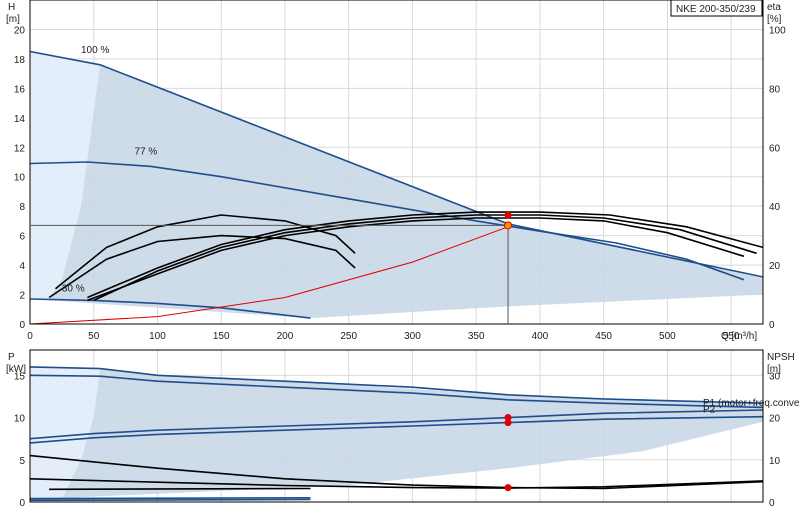  Describe the element at coordinates (775, 148) in the screenshot. I see `panel1-y2-tick: 60` at that location.